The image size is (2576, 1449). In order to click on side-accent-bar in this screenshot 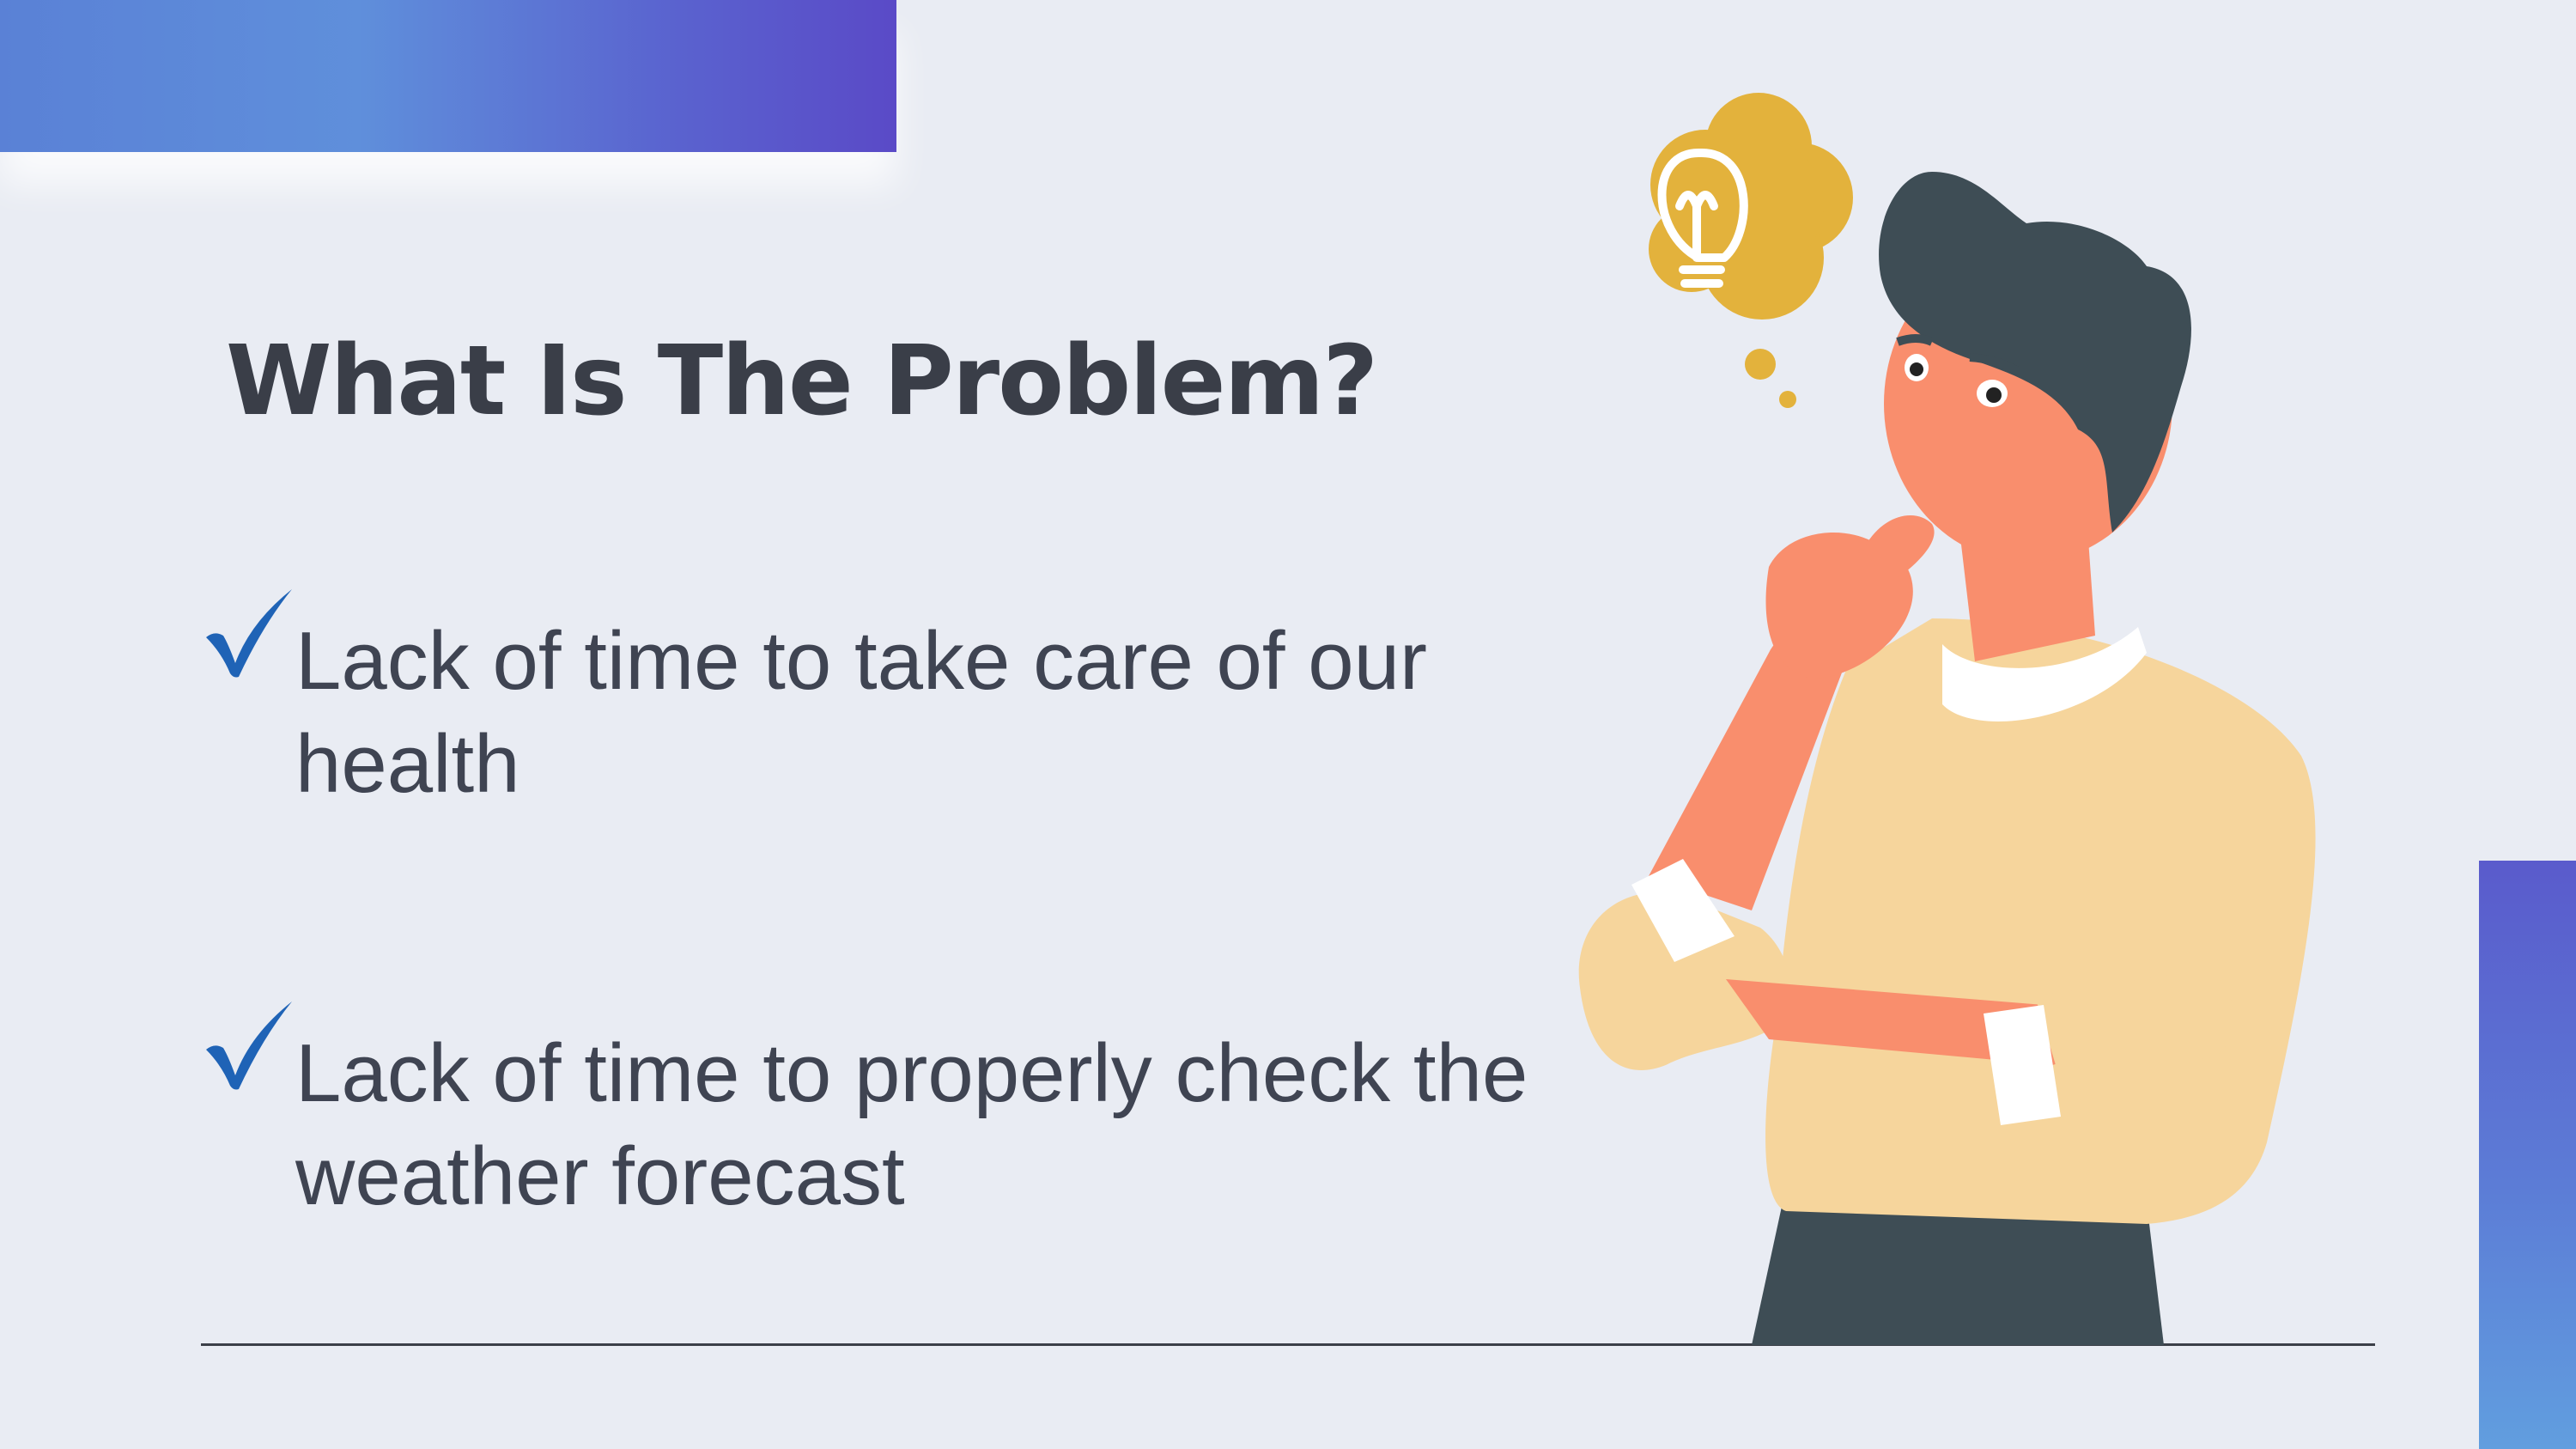, I will do `click(2528, 1155)`.